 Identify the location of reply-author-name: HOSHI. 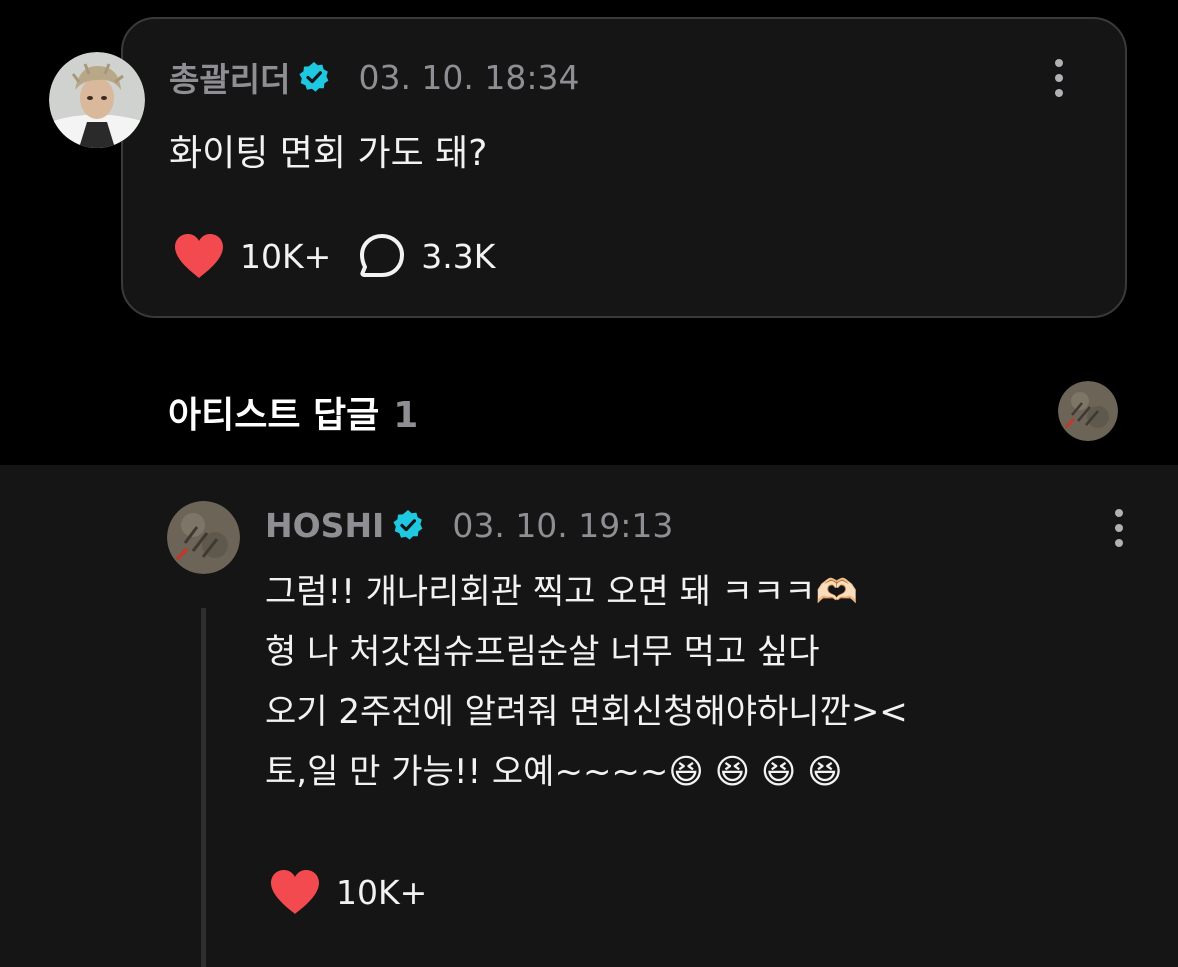
(324, 525).